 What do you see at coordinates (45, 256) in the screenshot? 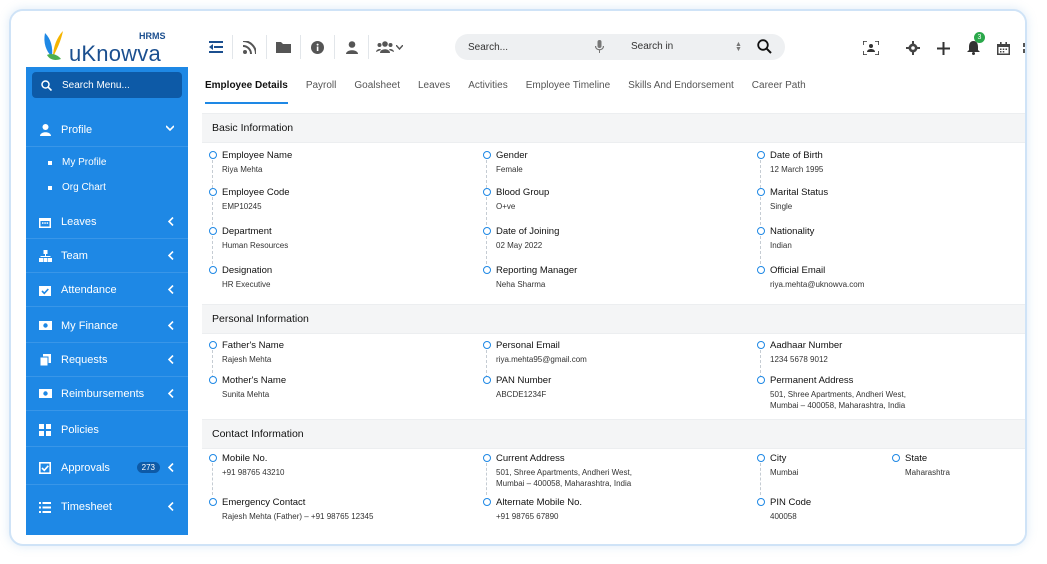
I see `team-icon` at bounding box center [45, 256].